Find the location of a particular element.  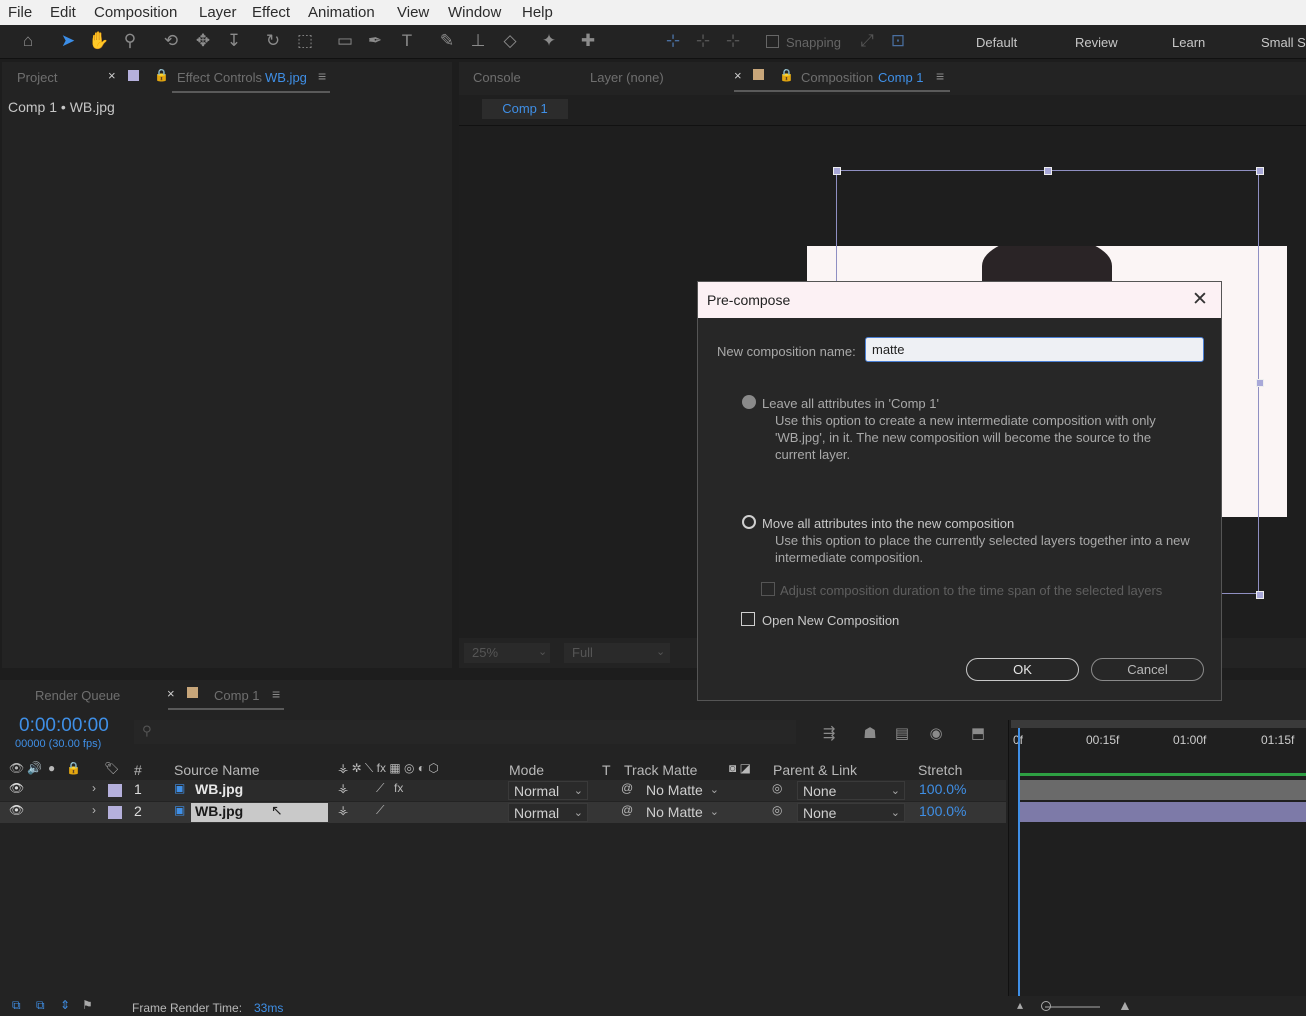

cancel-button: Cancel is located at coordinates (1147, 669).